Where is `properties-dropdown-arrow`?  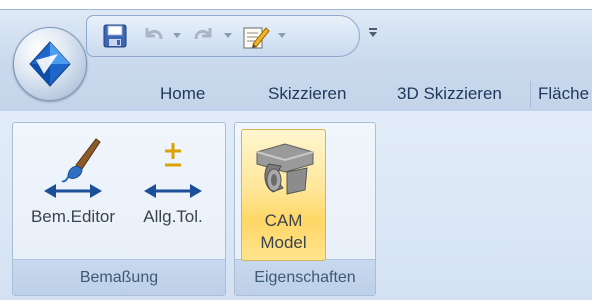 properties-dropdown-arrow is located at coordinates (282, 35).